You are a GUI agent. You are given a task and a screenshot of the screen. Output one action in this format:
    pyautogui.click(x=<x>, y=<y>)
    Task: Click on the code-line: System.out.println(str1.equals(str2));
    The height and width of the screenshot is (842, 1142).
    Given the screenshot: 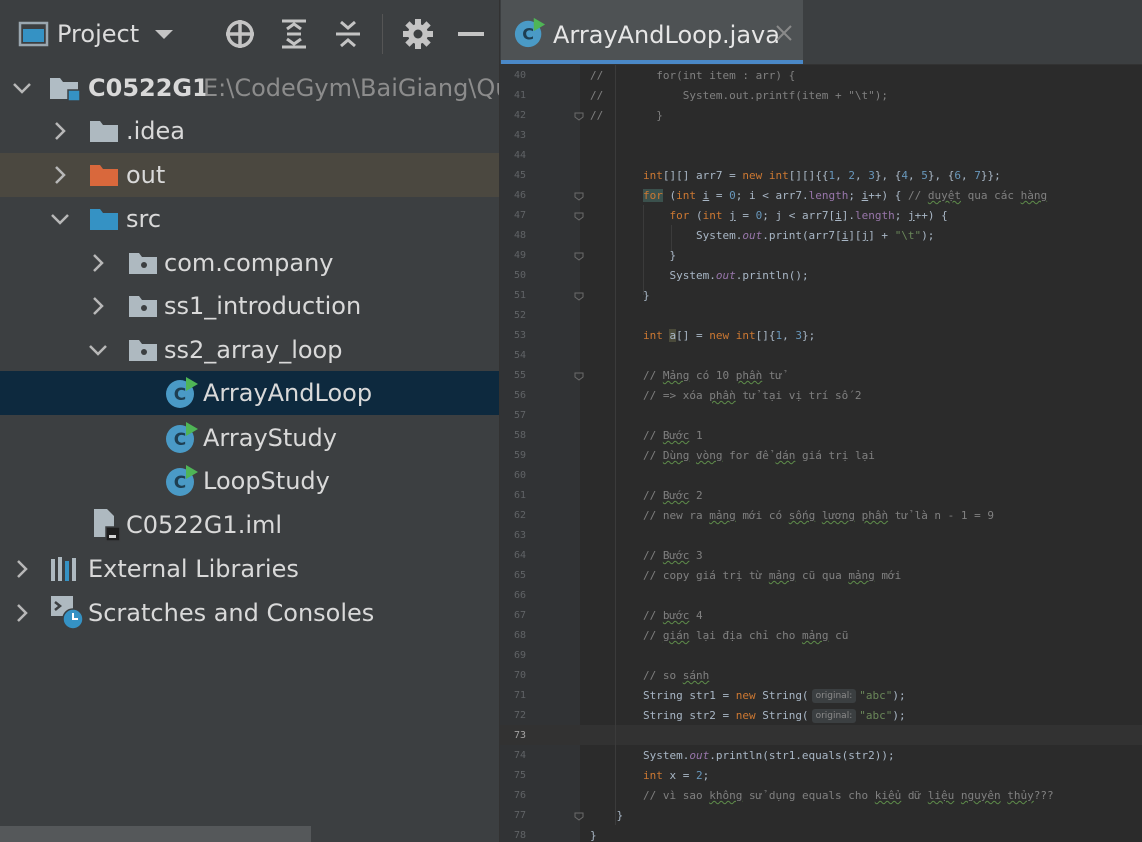 What is the action you would take?
    pyautogui.click(x=742, y=756)
    